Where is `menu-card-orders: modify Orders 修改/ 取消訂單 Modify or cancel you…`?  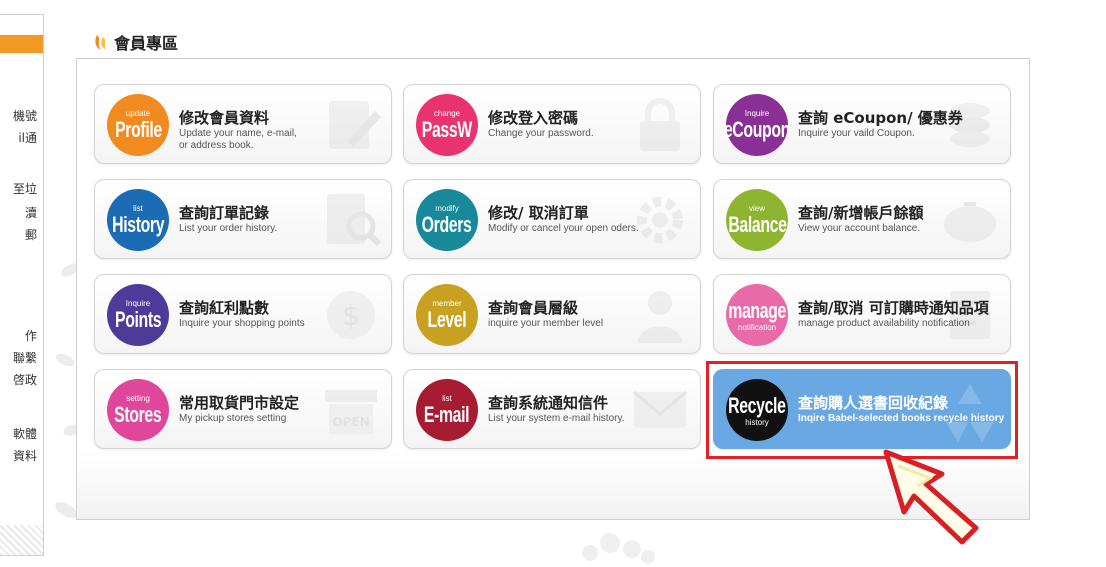 menu-card-orders: modify Orders 修改/ 取消訂單 Modify or cancel you… is located at coordinates (552, 219).